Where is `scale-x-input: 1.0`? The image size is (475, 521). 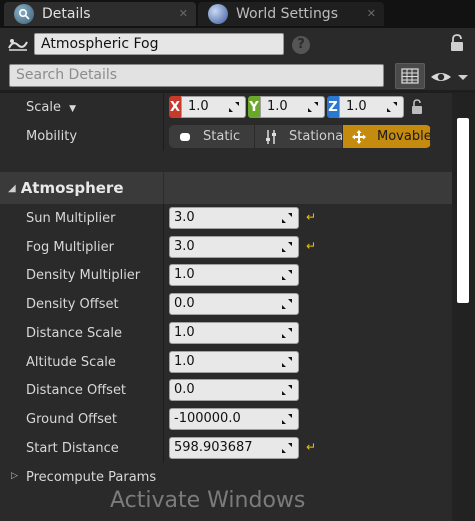 scale-x-input: 1.0 is located at coordinates (213, 107).